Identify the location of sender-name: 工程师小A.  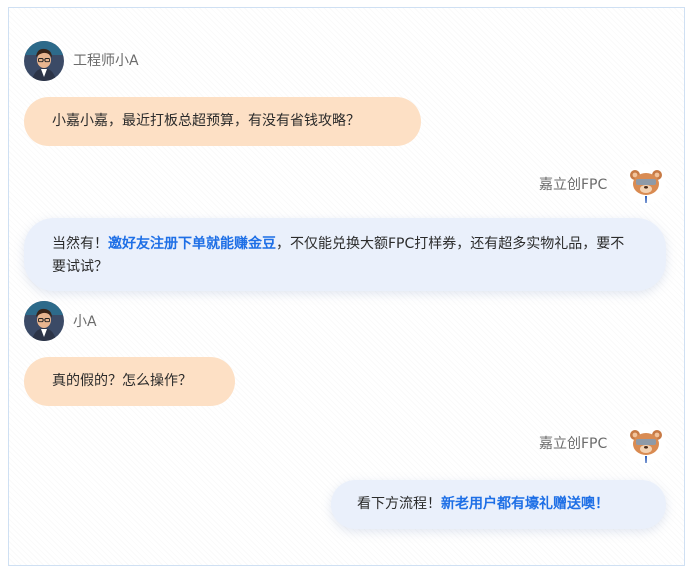
(106, 61).